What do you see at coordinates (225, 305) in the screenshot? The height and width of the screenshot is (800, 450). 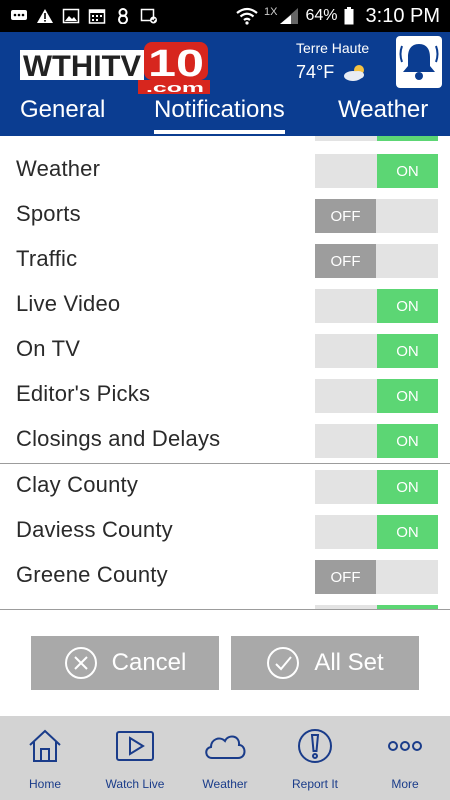 I see `setting-row-live-video: Live Video ON` at bounding box center [225, 305].